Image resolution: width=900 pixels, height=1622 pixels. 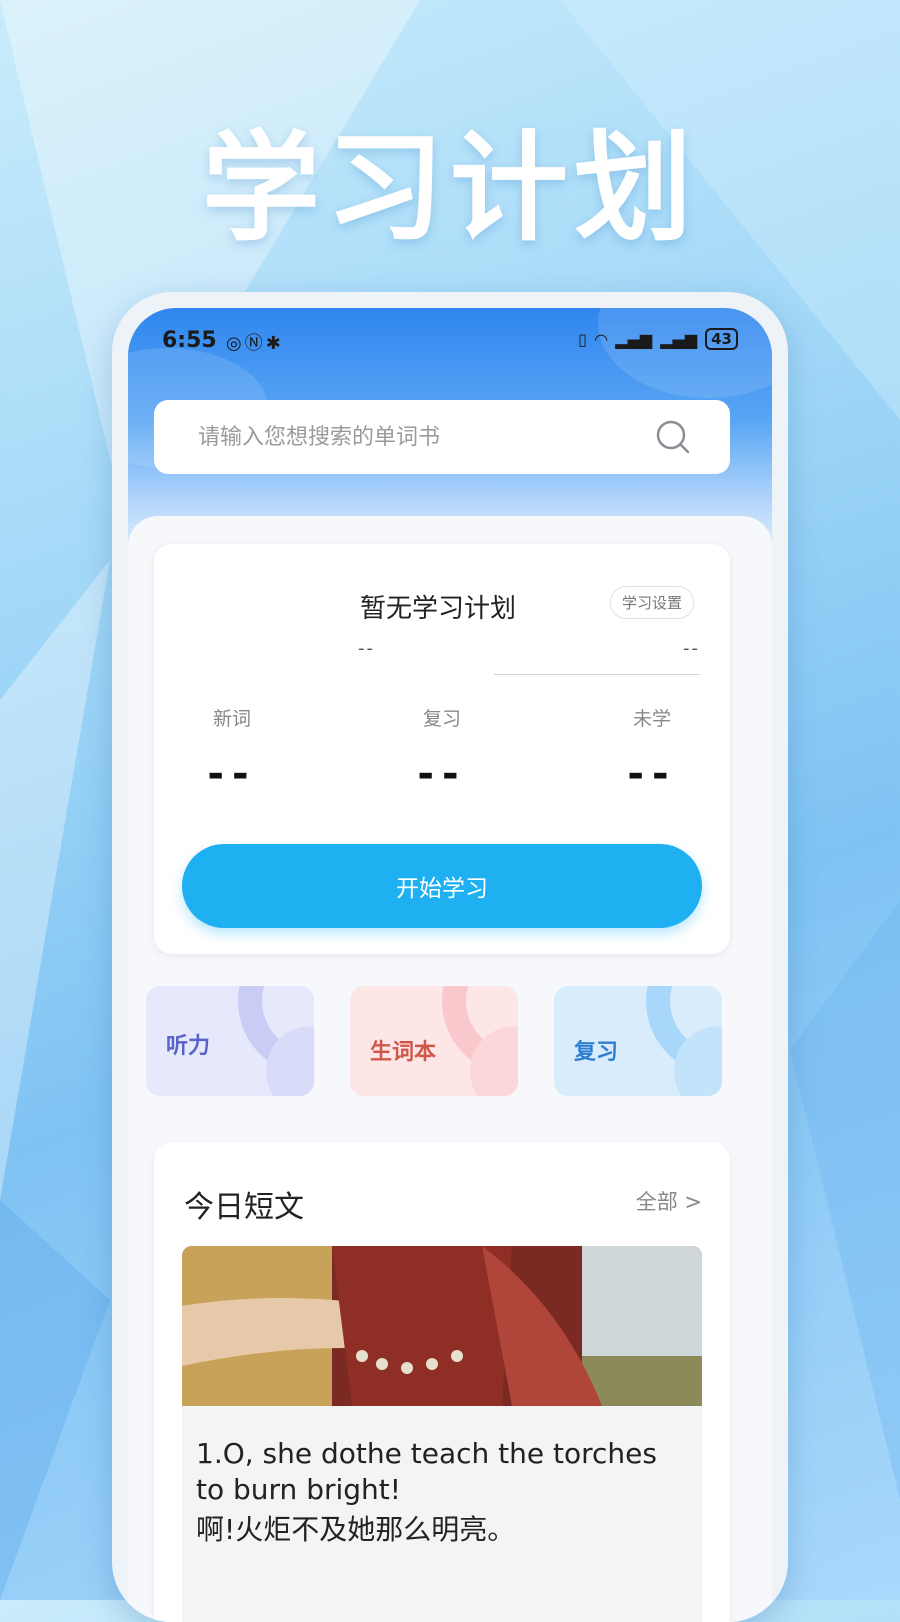 I want to click on plan-subtitle-right: --, so click(x=691, y=648).